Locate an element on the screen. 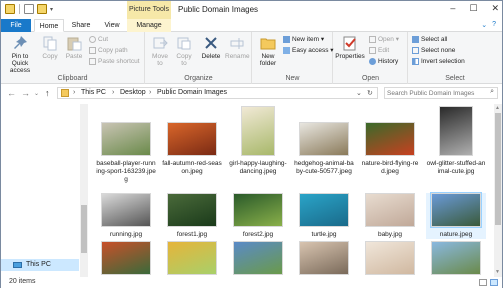  search-icon: ⌕ is located at coordinates (492, 92).